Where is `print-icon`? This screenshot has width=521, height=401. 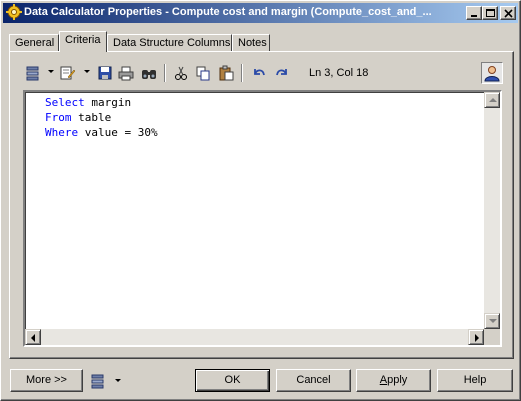 print-icon is located at coordinates (126, 73).